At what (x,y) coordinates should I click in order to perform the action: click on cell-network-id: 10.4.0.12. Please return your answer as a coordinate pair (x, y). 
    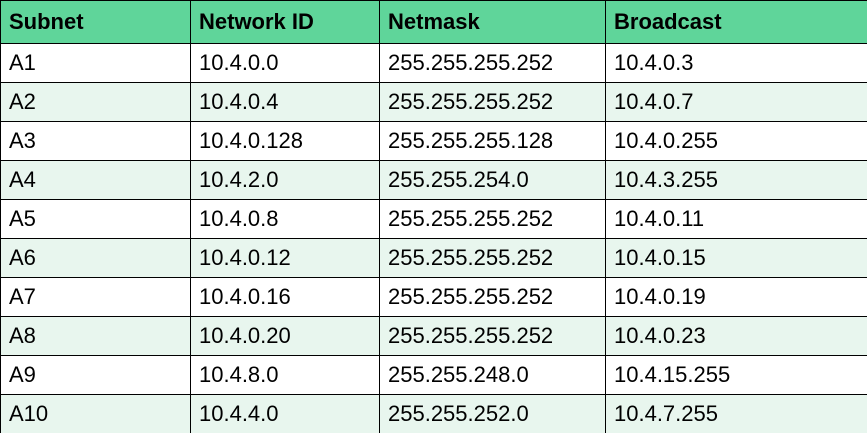
    Looking at the image, I should click on (285, 258).